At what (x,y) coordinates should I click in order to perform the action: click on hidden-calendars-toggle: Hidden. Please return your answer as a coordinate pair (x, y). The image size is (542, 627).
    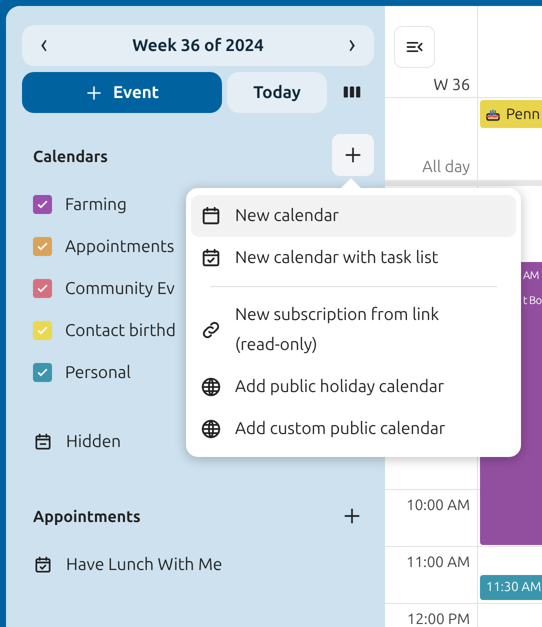
    Looking at the image, I should click on (93, 441).